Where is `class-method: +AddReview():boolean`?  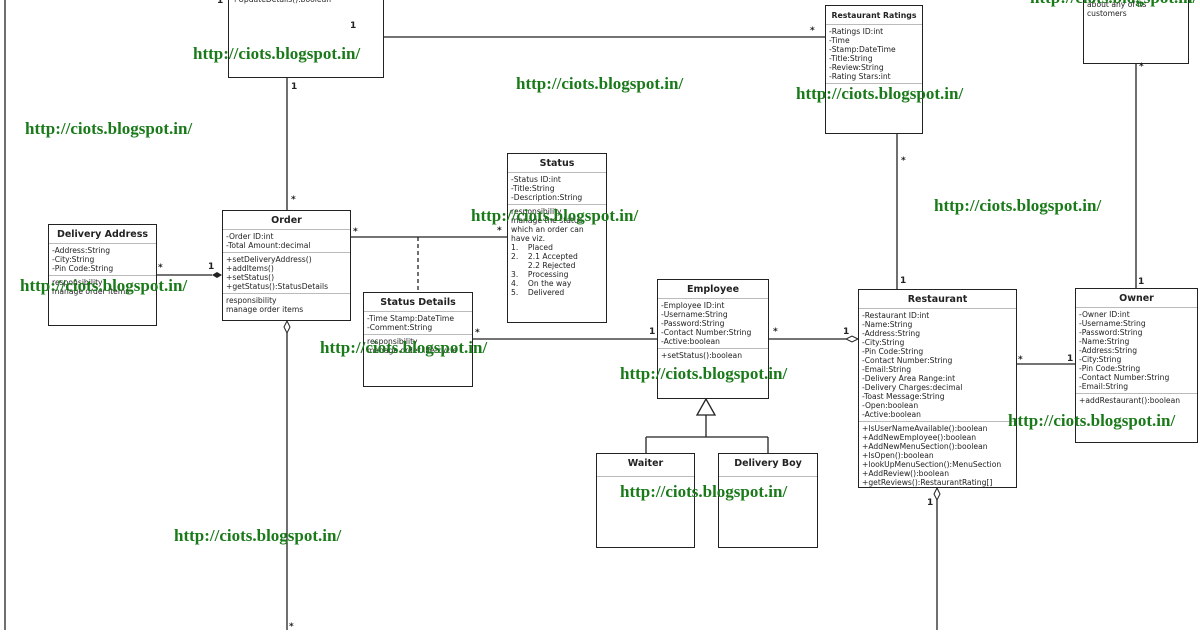
class-method: +AddReview():boolean is located at coordinates (906, 473).